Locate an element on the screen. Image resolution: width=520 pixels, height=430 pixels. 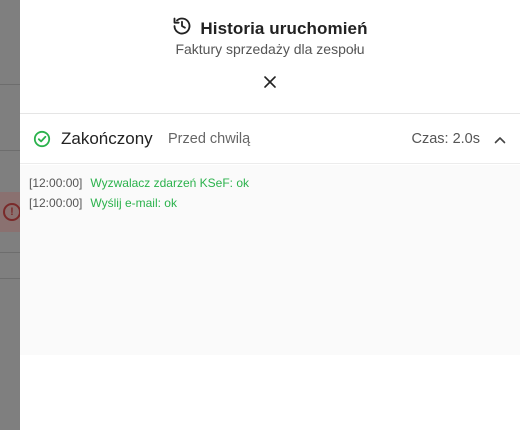
log-line: [12:00:00] Wyzwalacz zdarzeń KSeF: ok is located at coordinates (270, 183).